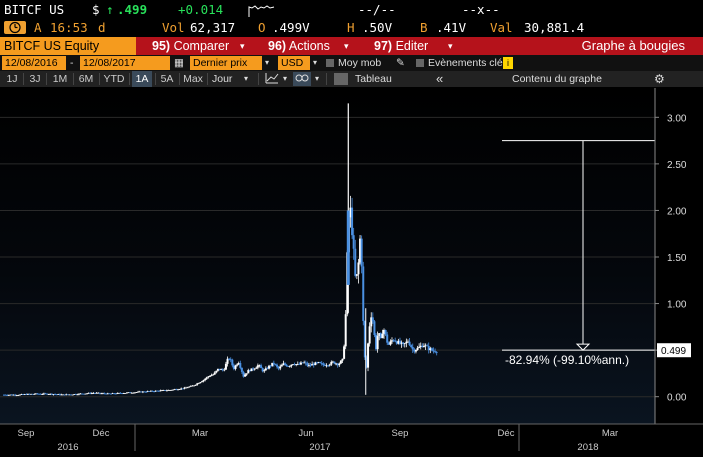 The height and width of the screenshot is (457, 703). What do you see at coordinates (222, 79) in the screenshot?
I see `frequency-select: Jour` at bounding box center [222, 79].